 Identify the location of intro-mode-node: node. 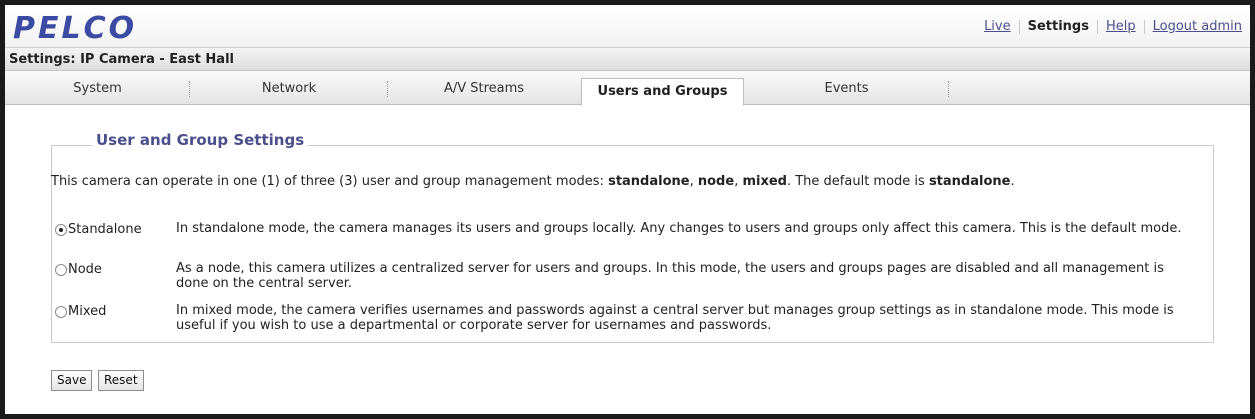
(716, 181).